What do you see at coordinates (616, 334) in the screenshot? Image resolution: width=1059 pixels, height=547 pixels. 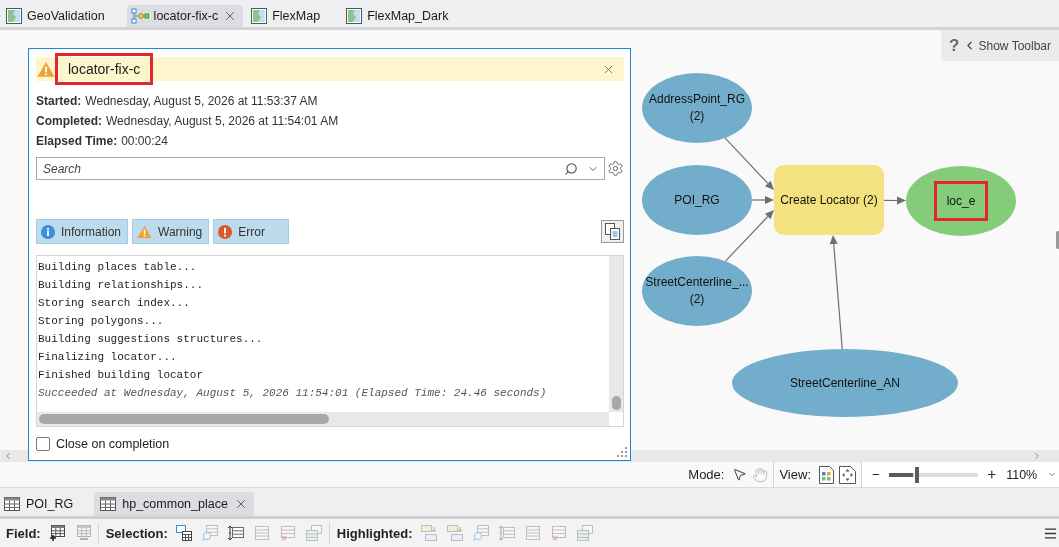 I see `vertical-scrollbar` at bounding box center [616, 334].